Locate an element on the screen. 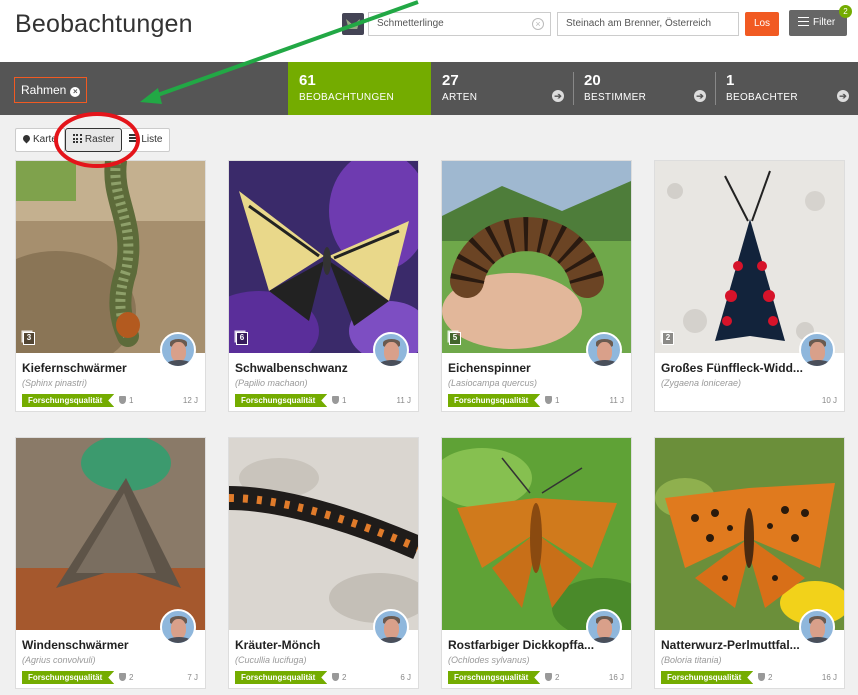  filter-button: Filter 2 is located at coordinates (820, 20).